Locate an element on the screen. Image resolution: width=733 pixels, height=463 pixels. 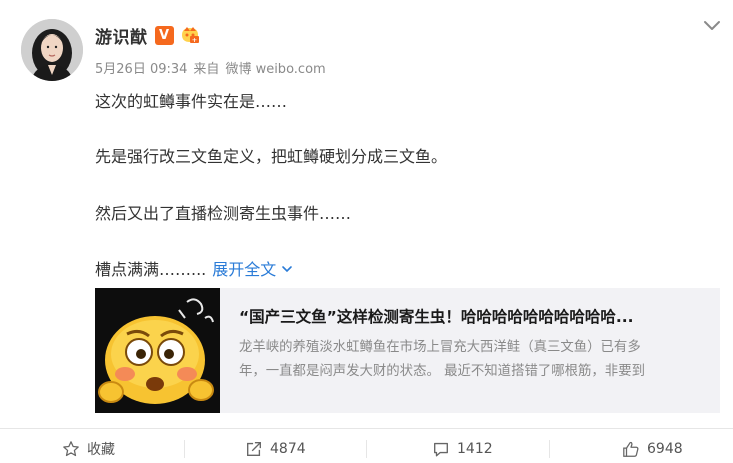
avatar is located at coordinates (52, 50).